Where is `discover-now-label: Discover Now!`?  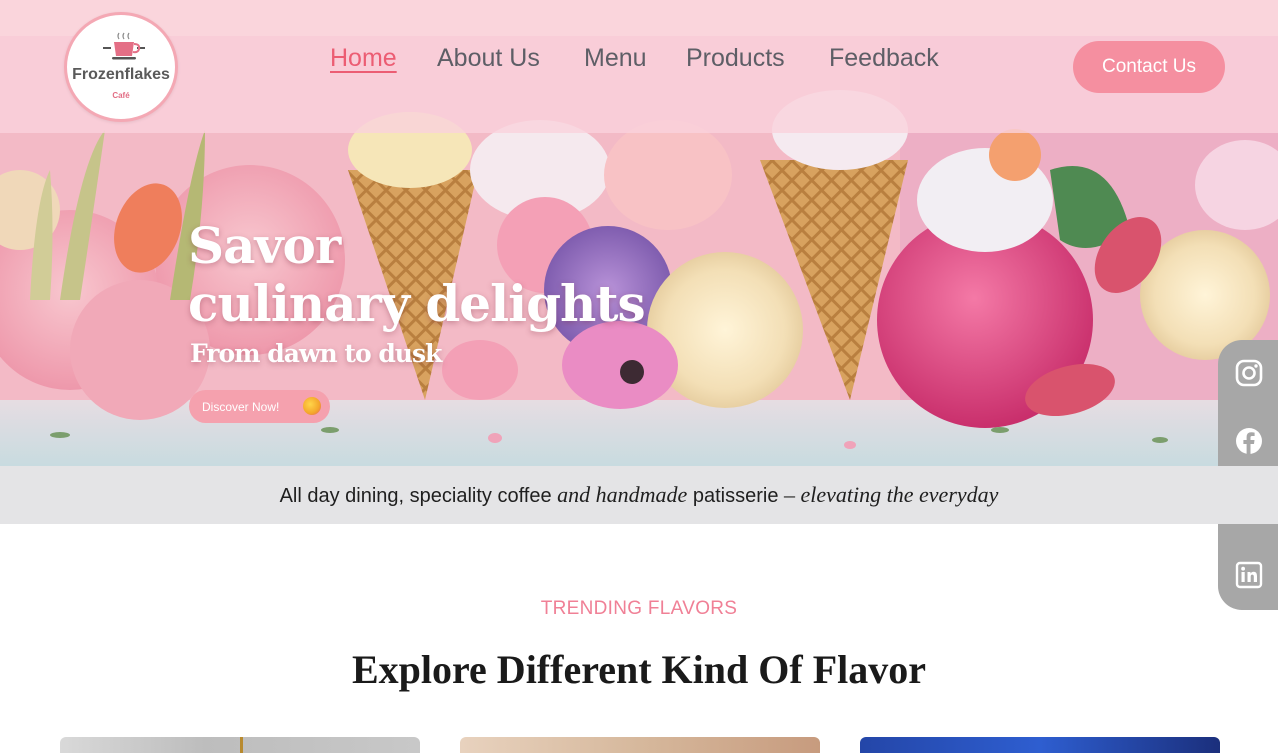 discover-now-label: Discover Now! is located at coordinates (241, 406).